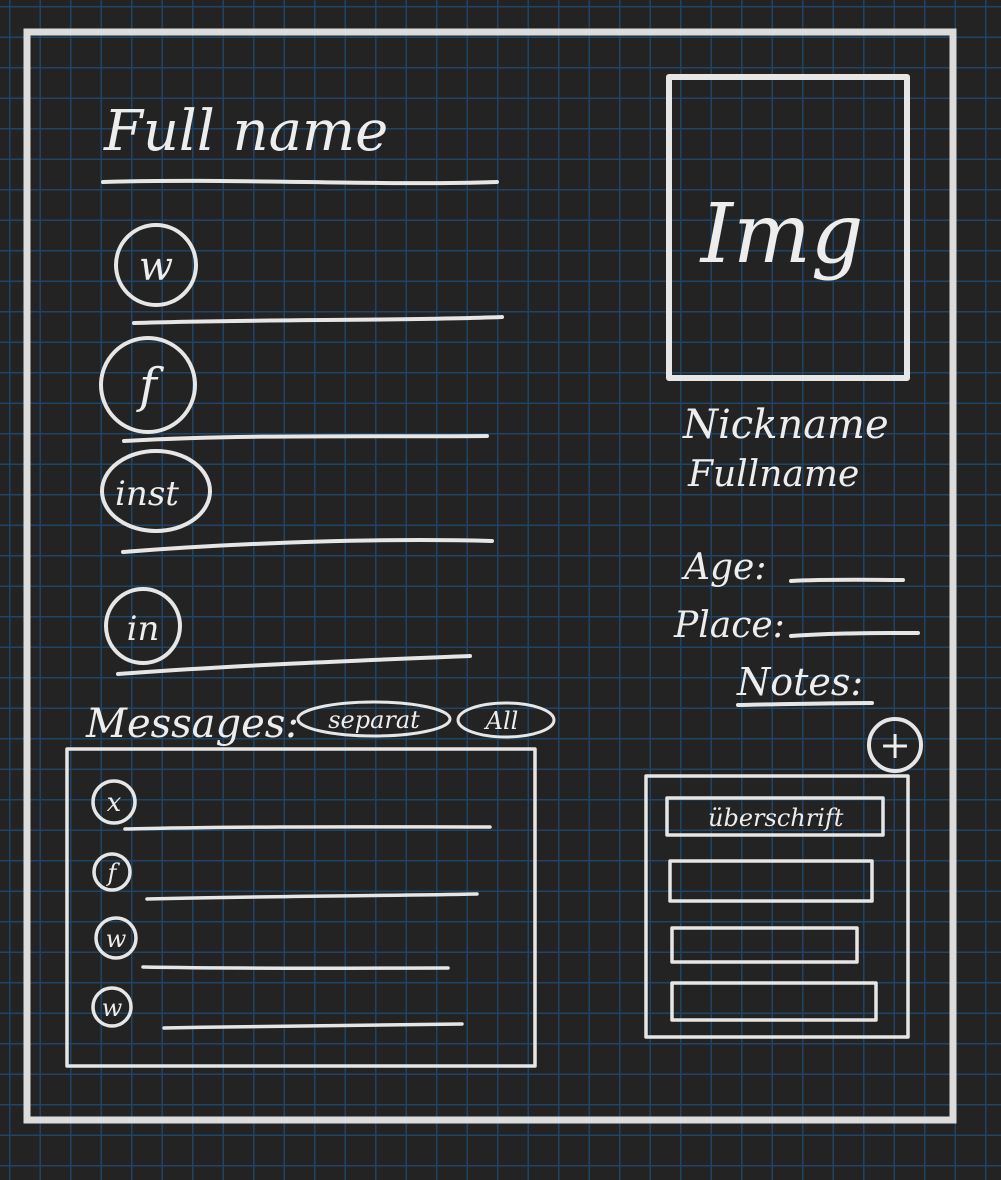 This screenshot has width=1001, height=1180. I want to click on add-note-glyph: +, so click(895, 745).